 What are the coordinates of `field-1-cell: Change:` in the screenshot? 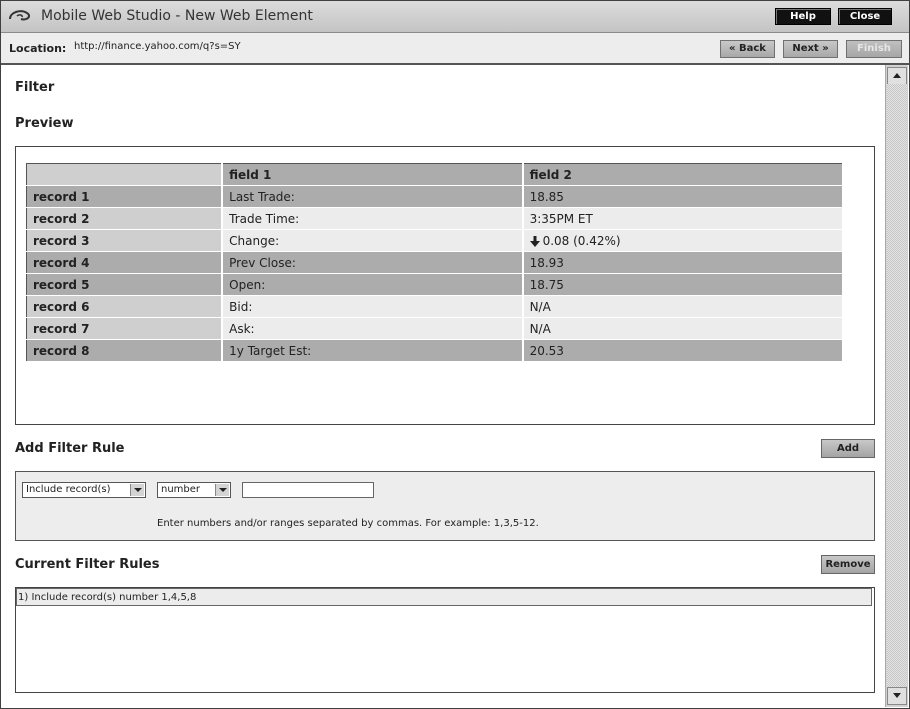 It's located at (373, 240).